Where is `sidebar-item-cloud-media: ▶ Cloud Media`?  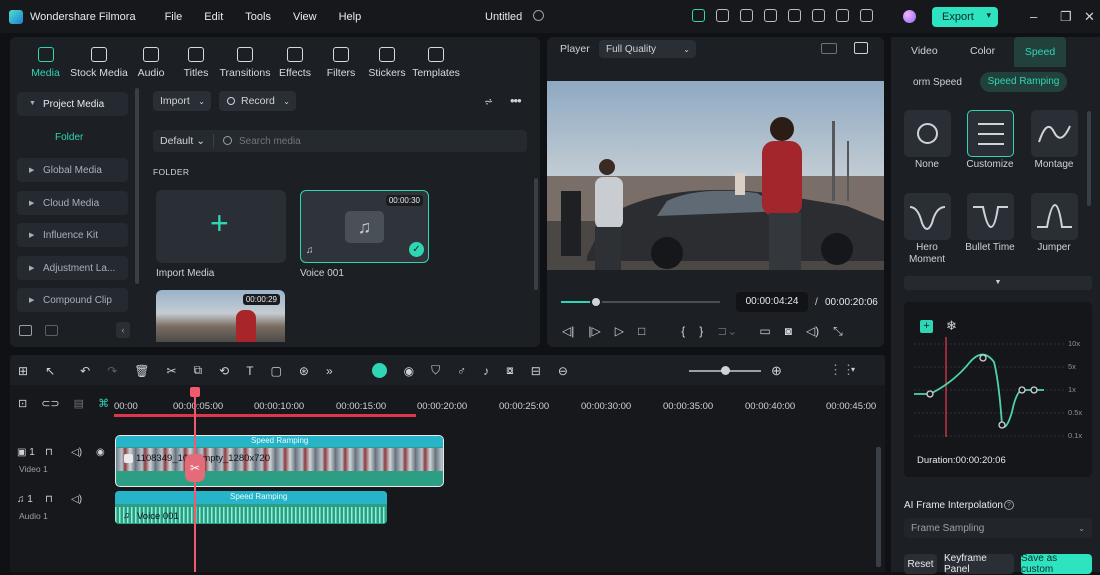 sidebar-item-cloud-media: ▶ Cloud Media is located at coordinates (72, 203).